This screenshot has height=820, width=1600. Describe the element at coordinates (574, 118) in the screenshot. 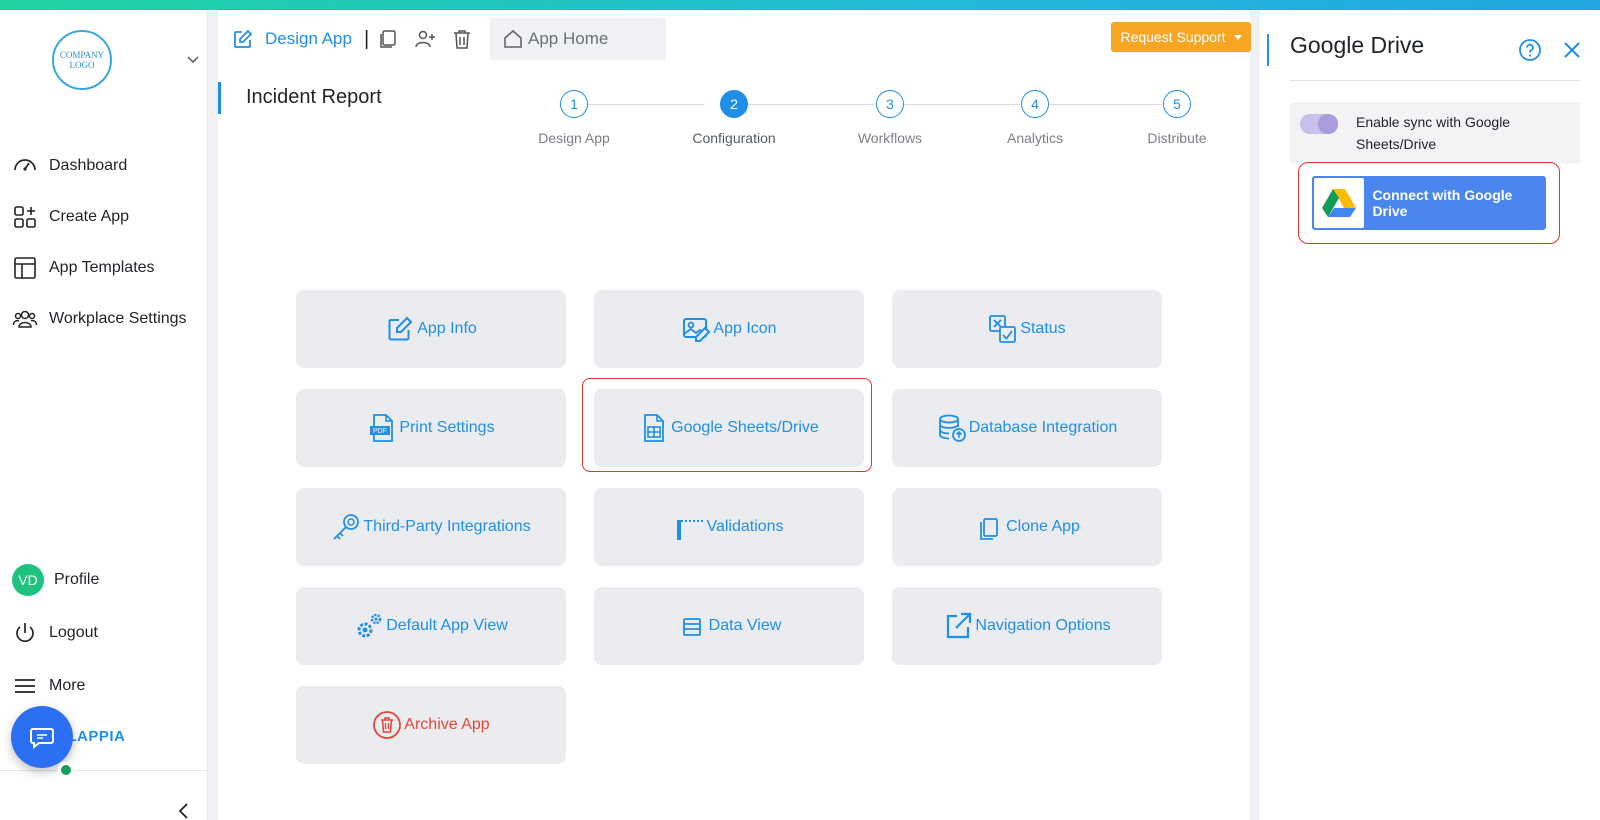

I see `step-design-app: 1 Design App` at that location.